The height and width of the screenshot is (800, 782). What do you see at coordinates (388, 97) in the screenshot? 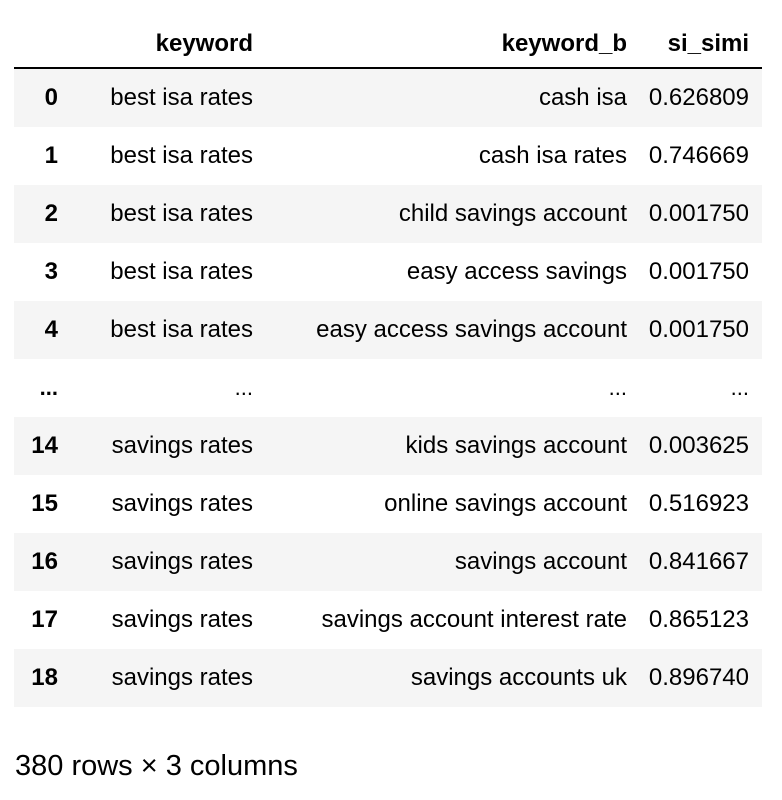
I see `table-row: 0 best isa rates cash isa 0.626809` at bounding box center [388, 97].